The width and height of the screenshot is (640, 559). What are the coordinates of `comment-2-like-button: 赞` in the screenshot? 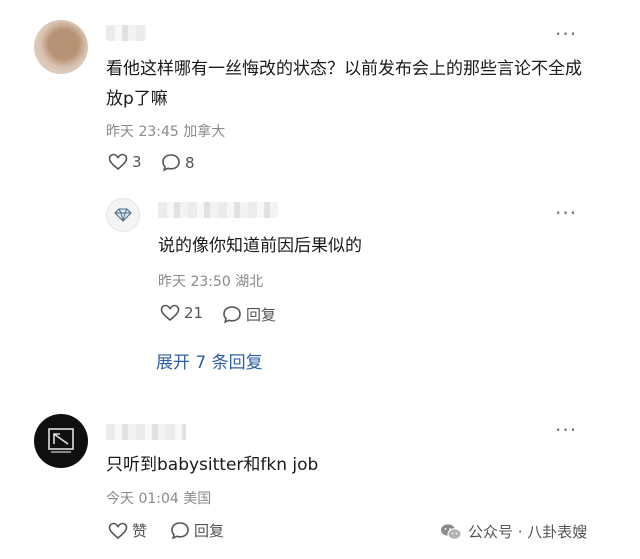 It's located at (127, 530).